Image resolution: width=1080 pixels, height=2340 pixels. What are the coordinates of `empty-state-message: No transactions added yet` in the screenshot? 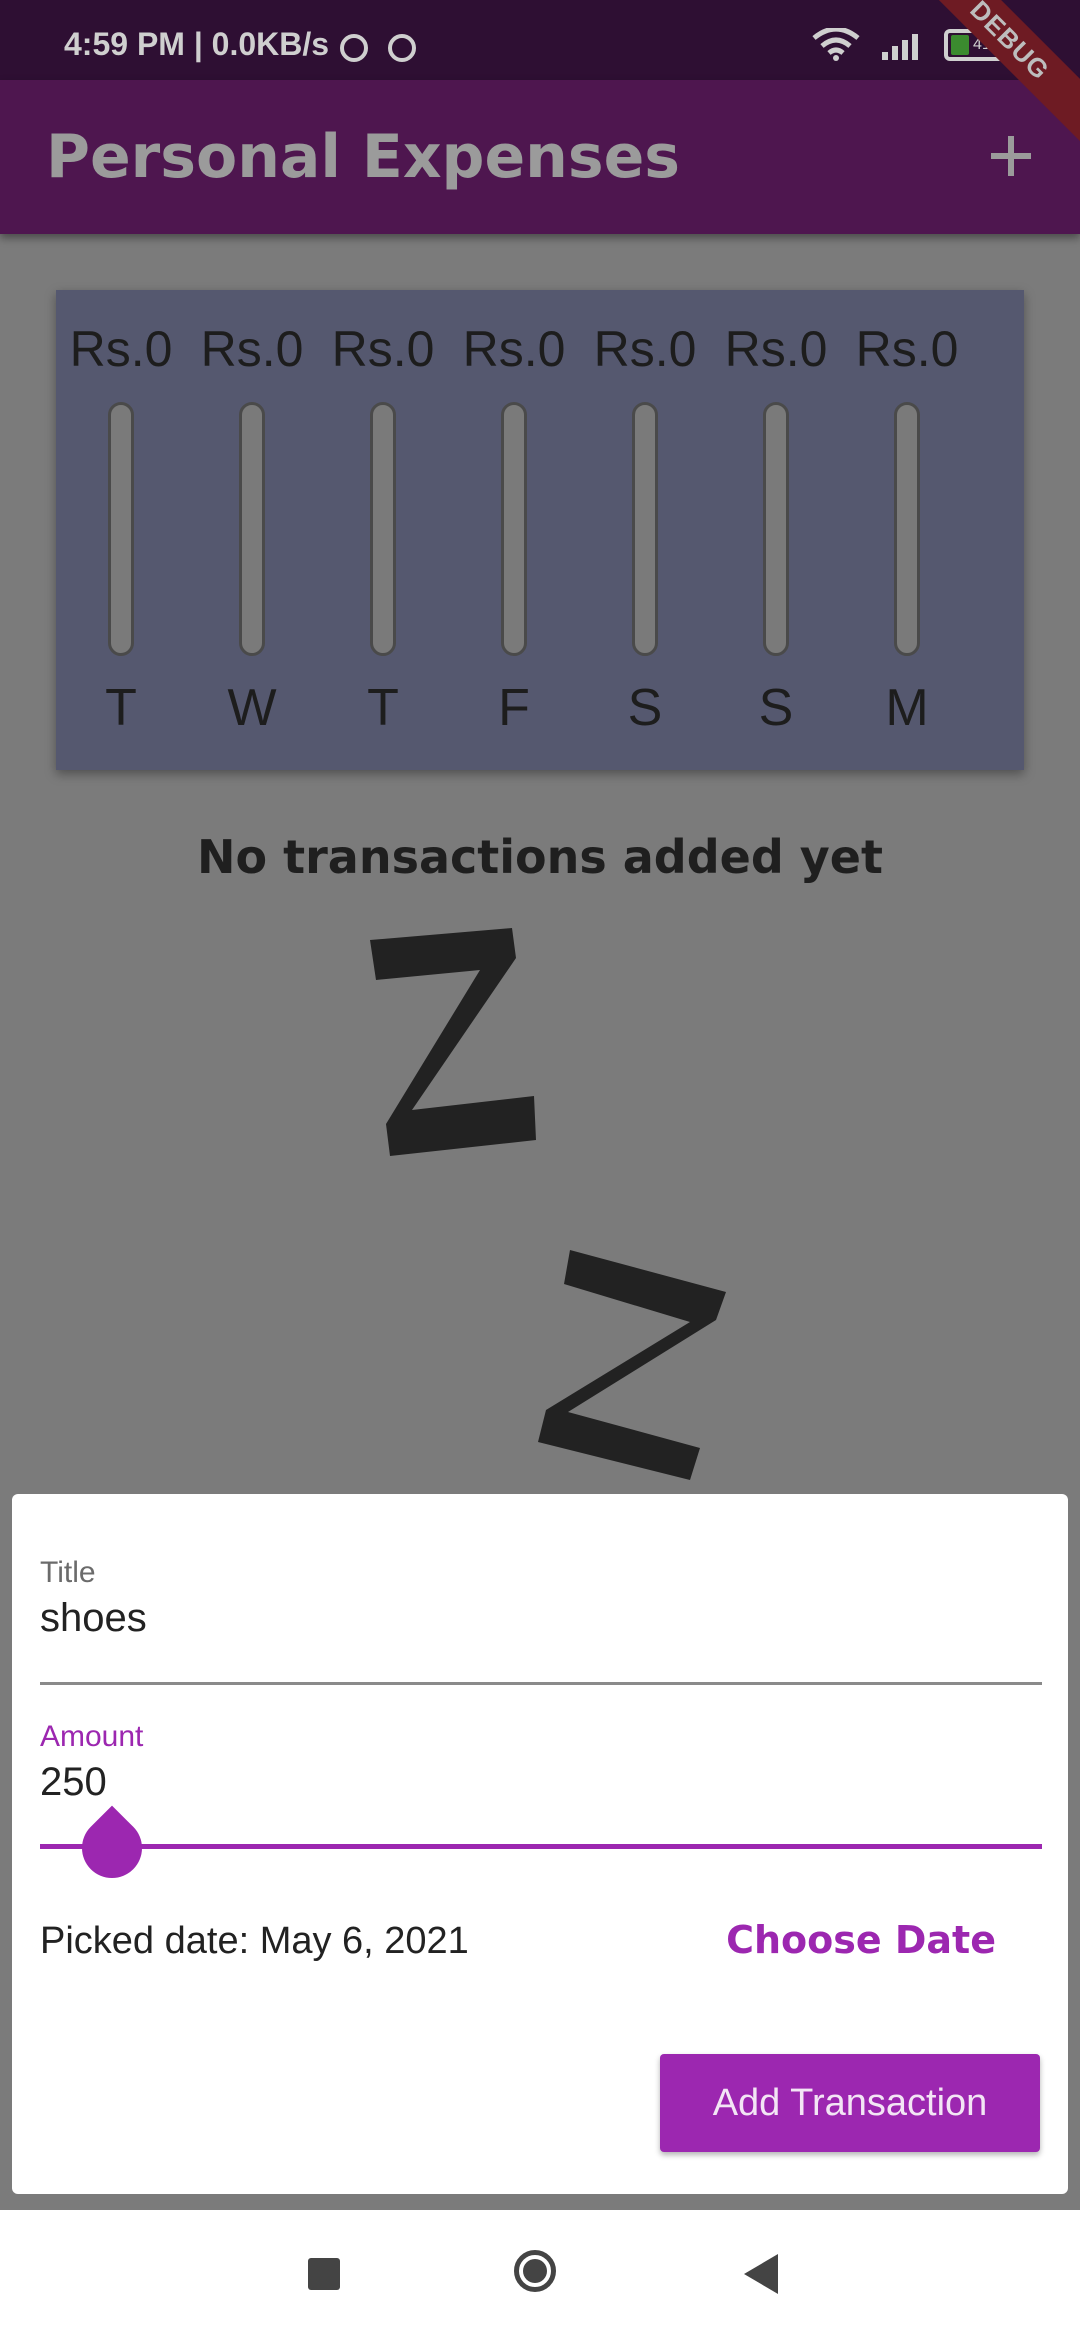 It's located at (540, 857).